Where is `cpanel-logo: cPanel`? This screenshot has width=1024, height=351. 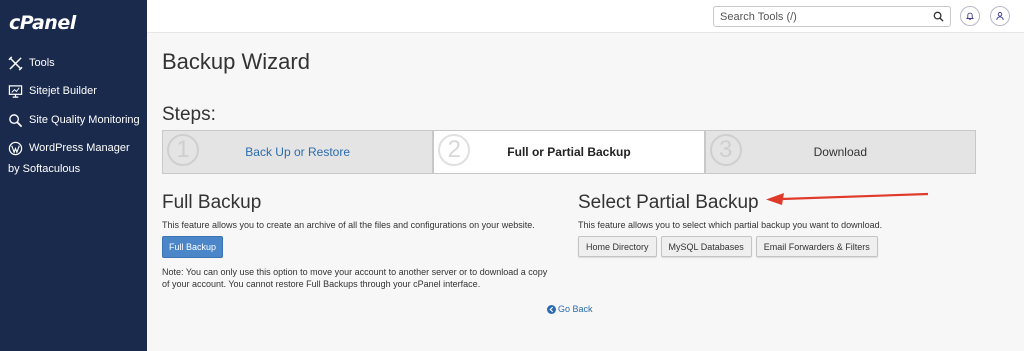
cpanel-logo: cPanel is located at coordinates (42, 23).